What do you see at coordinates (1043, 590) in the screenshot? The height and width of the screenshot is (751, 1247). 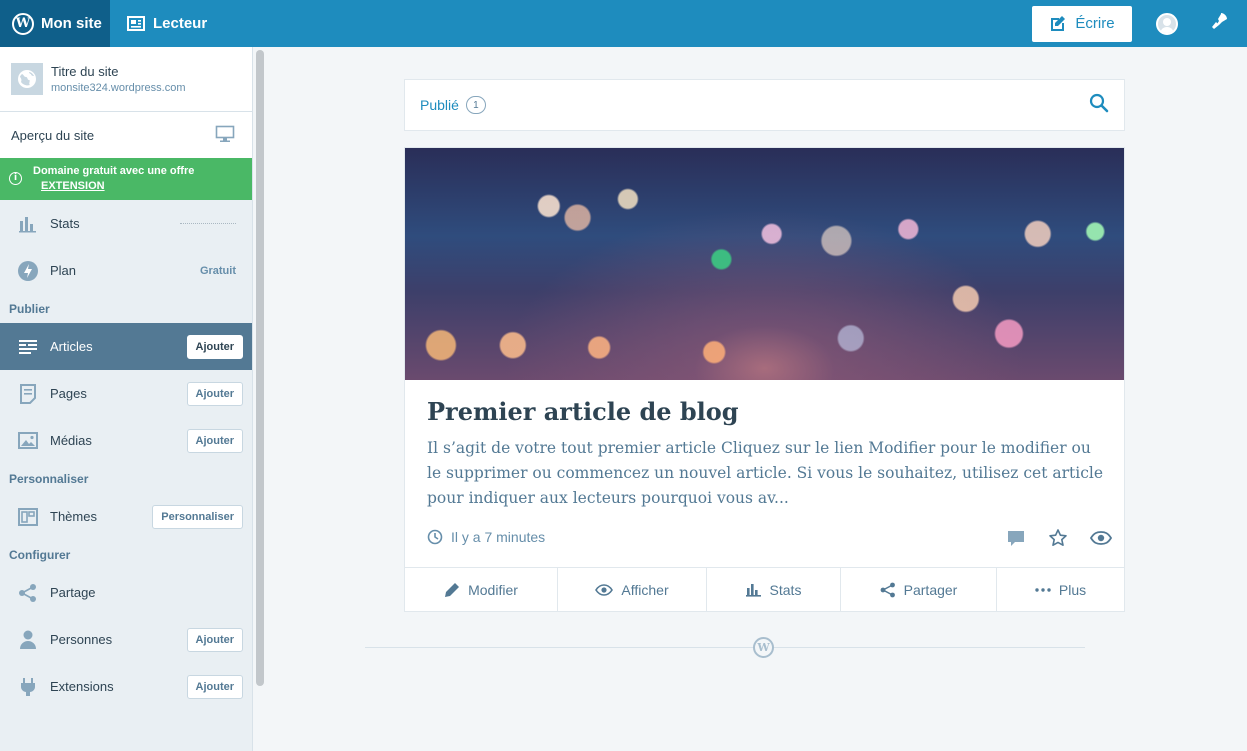 I see `ellipsis-icon` at bounding box center [1043, 590].